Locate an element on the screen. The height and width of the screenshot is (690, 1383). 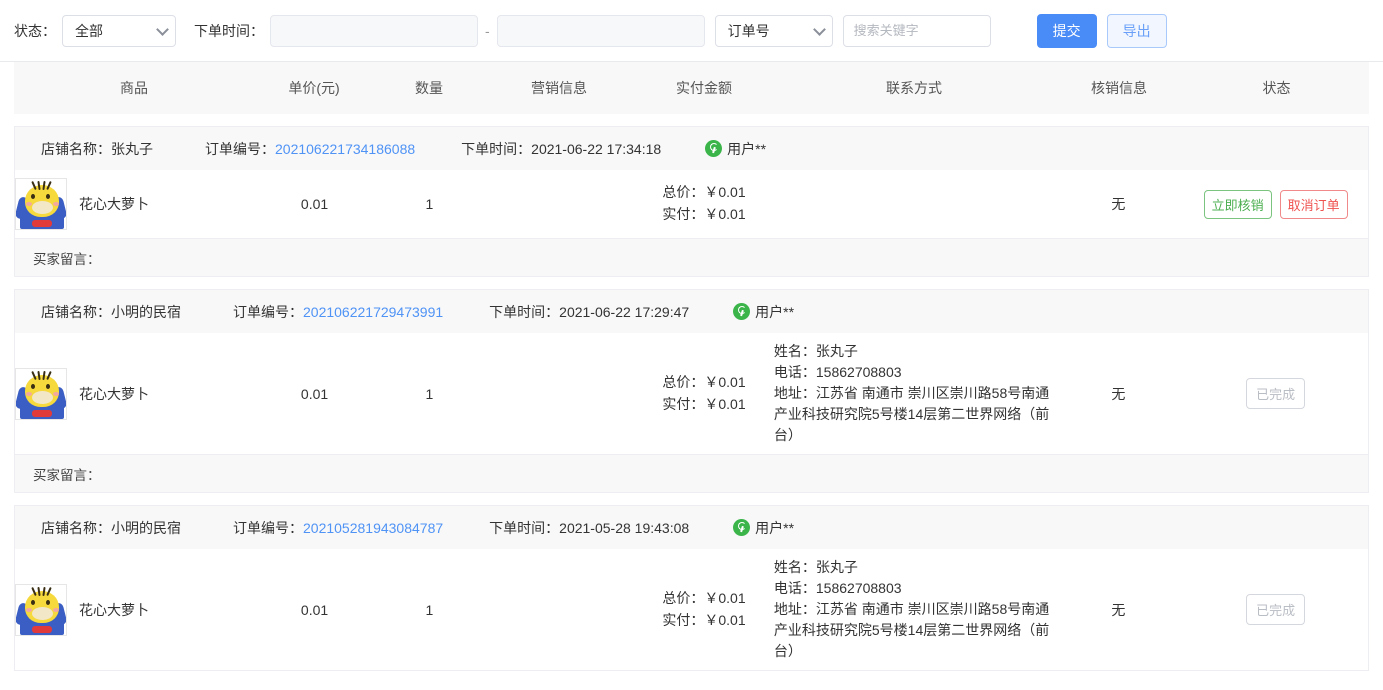
column-header-quantity: 数量 is located at coordinates (429, 88).